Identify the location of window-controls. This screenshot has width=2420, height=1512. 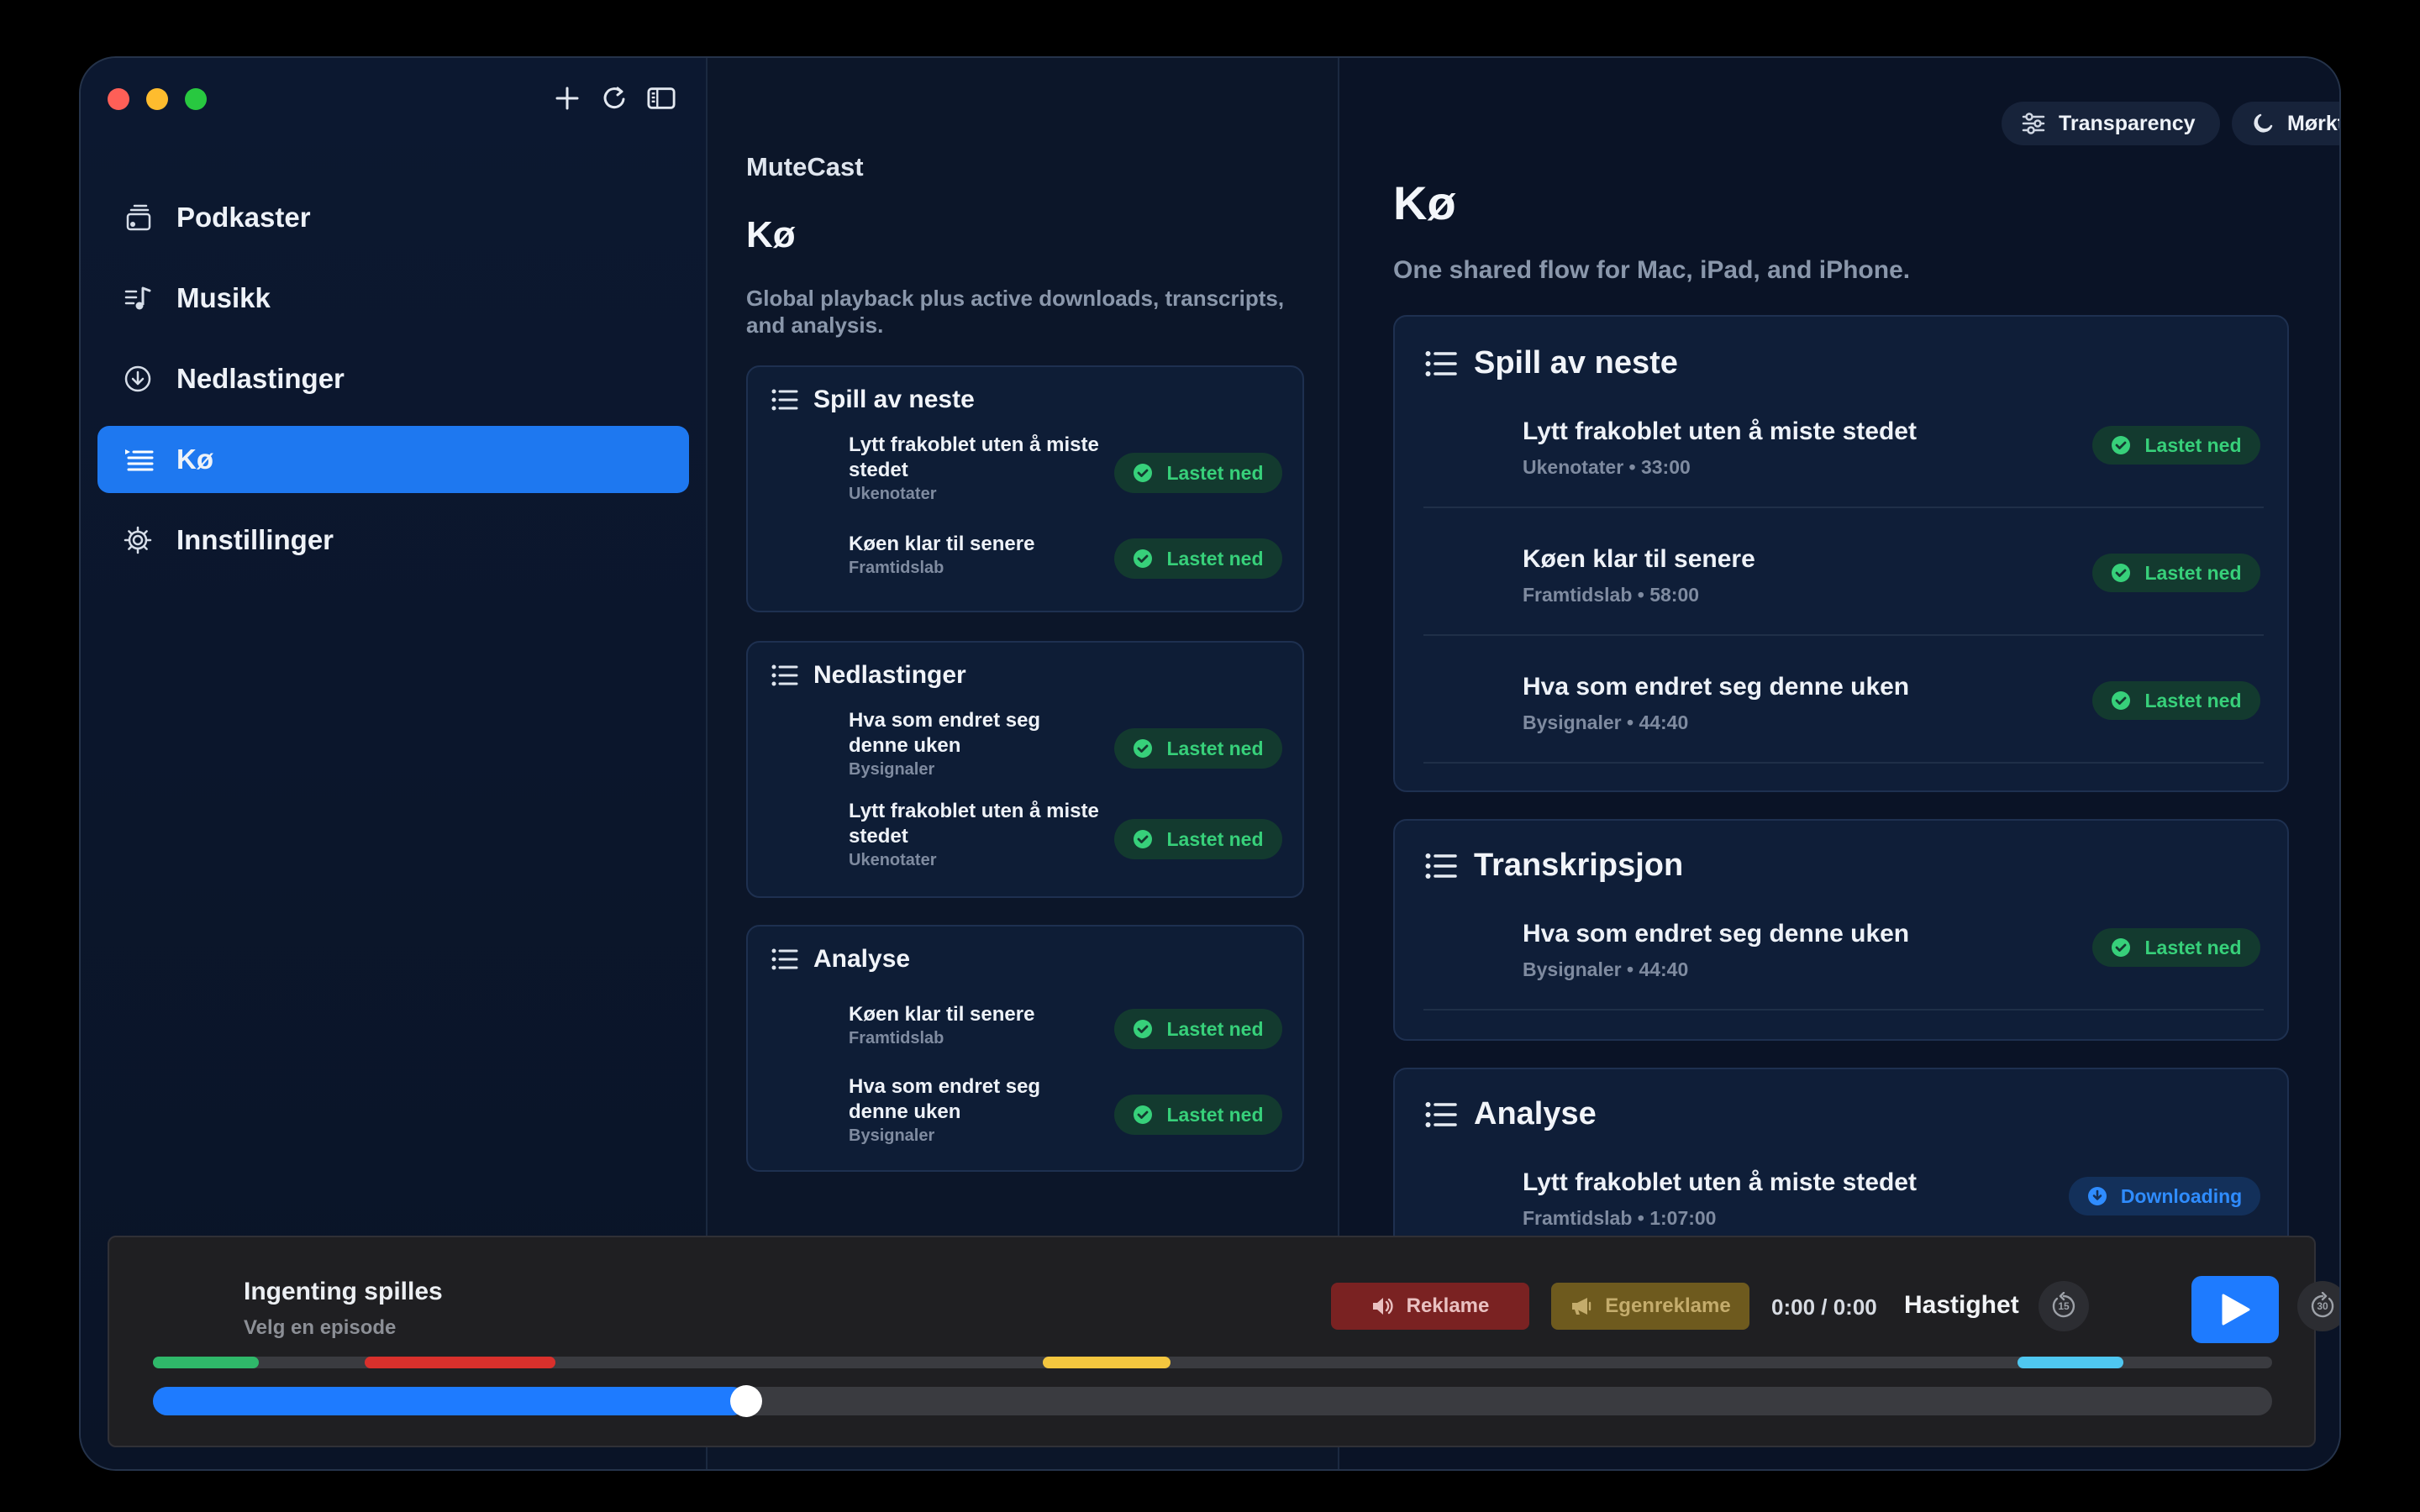
(157, 99).